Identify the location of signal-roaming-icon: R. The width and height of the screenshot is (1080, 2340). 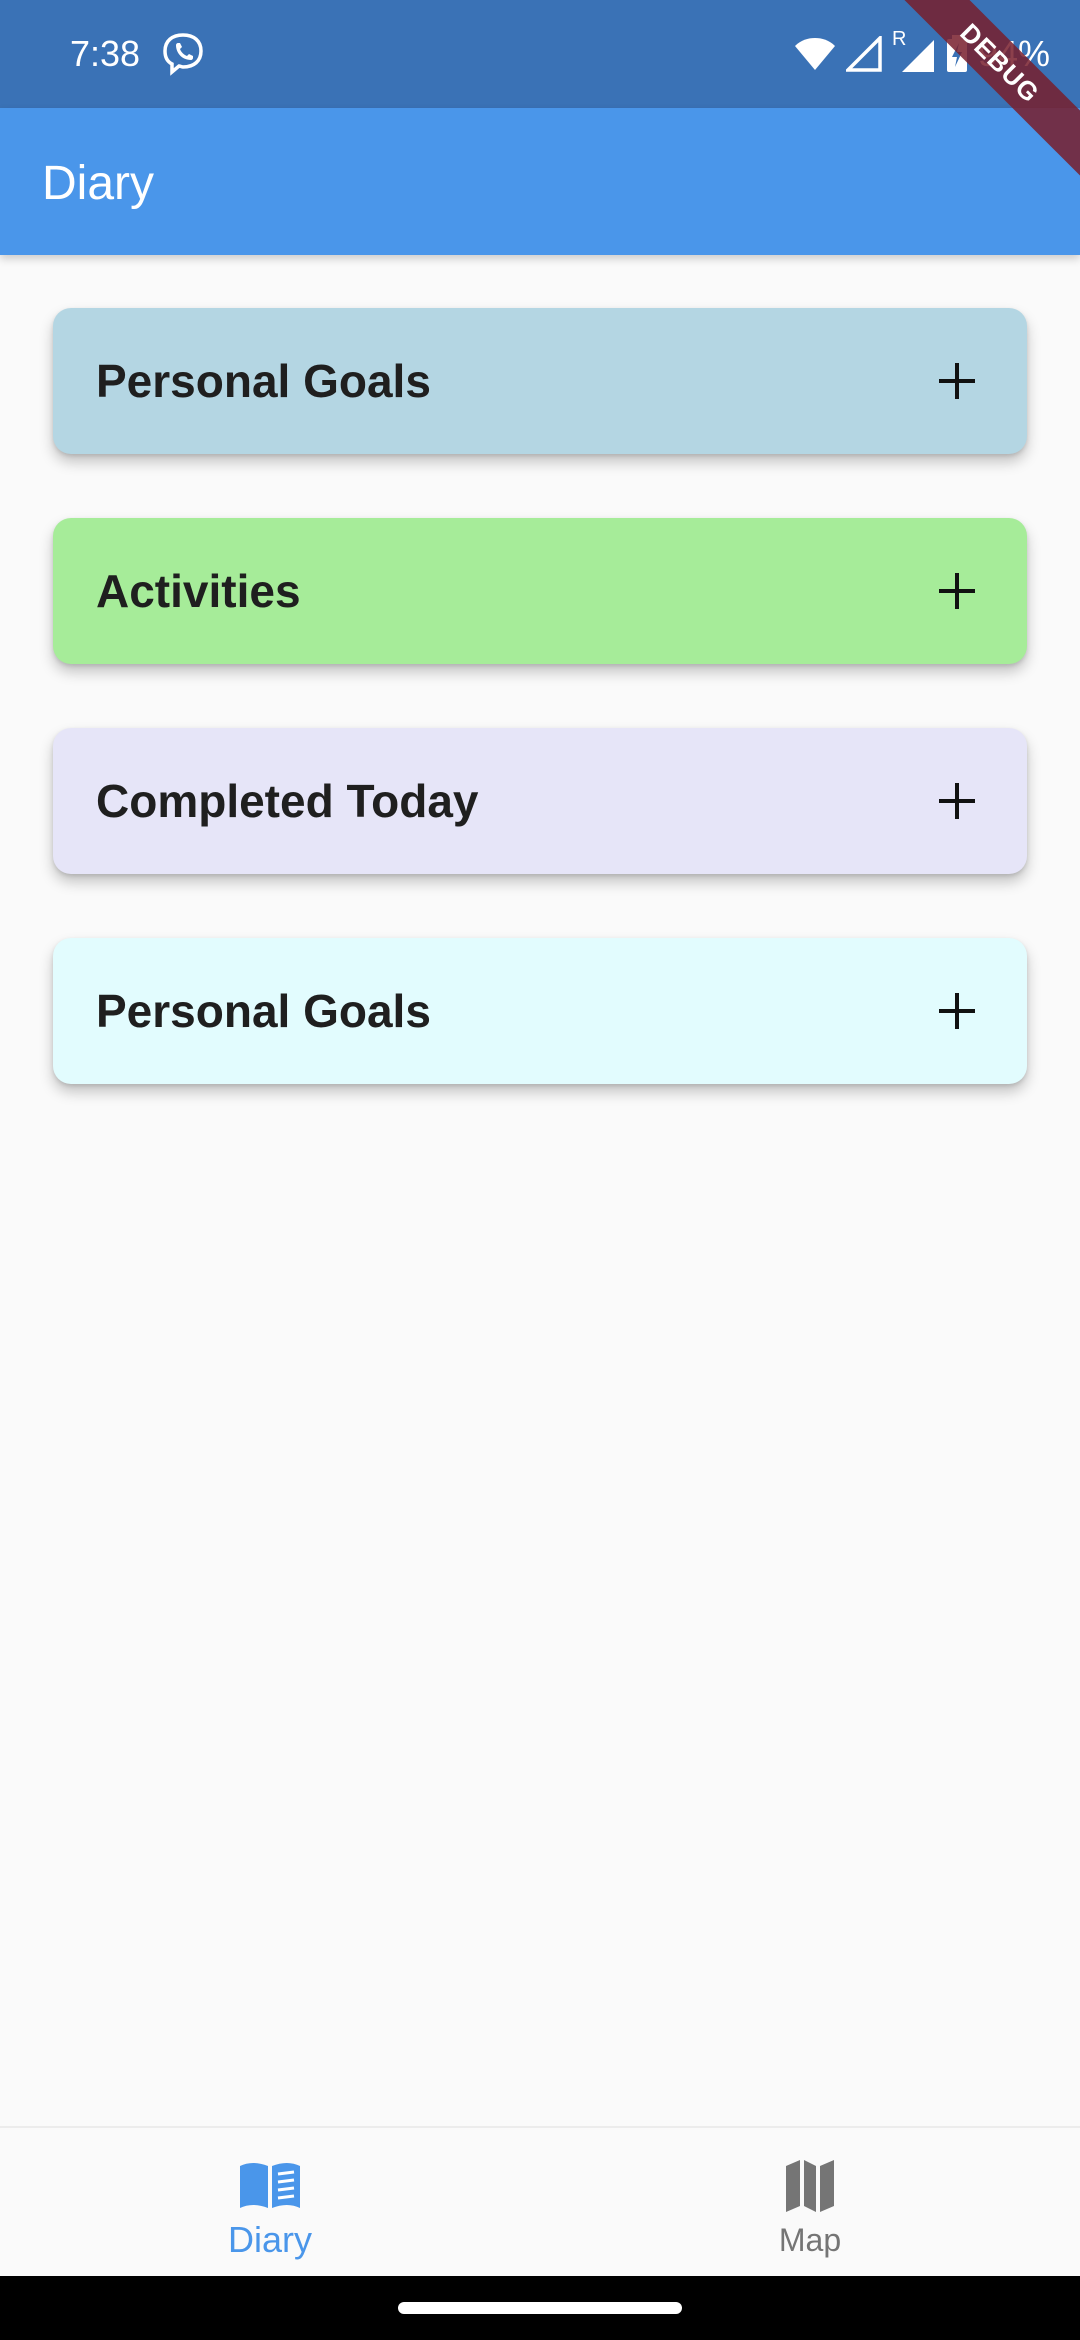
(914, 51).